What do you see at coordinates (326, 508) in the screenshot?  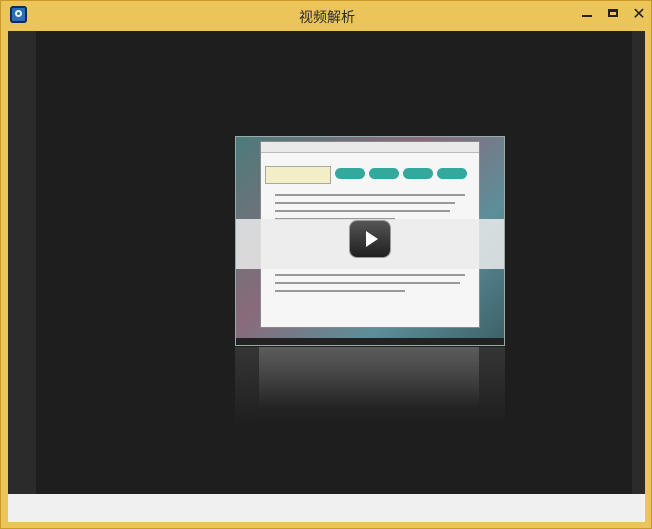 I see `status-bar` at bounding box center [326, 508].